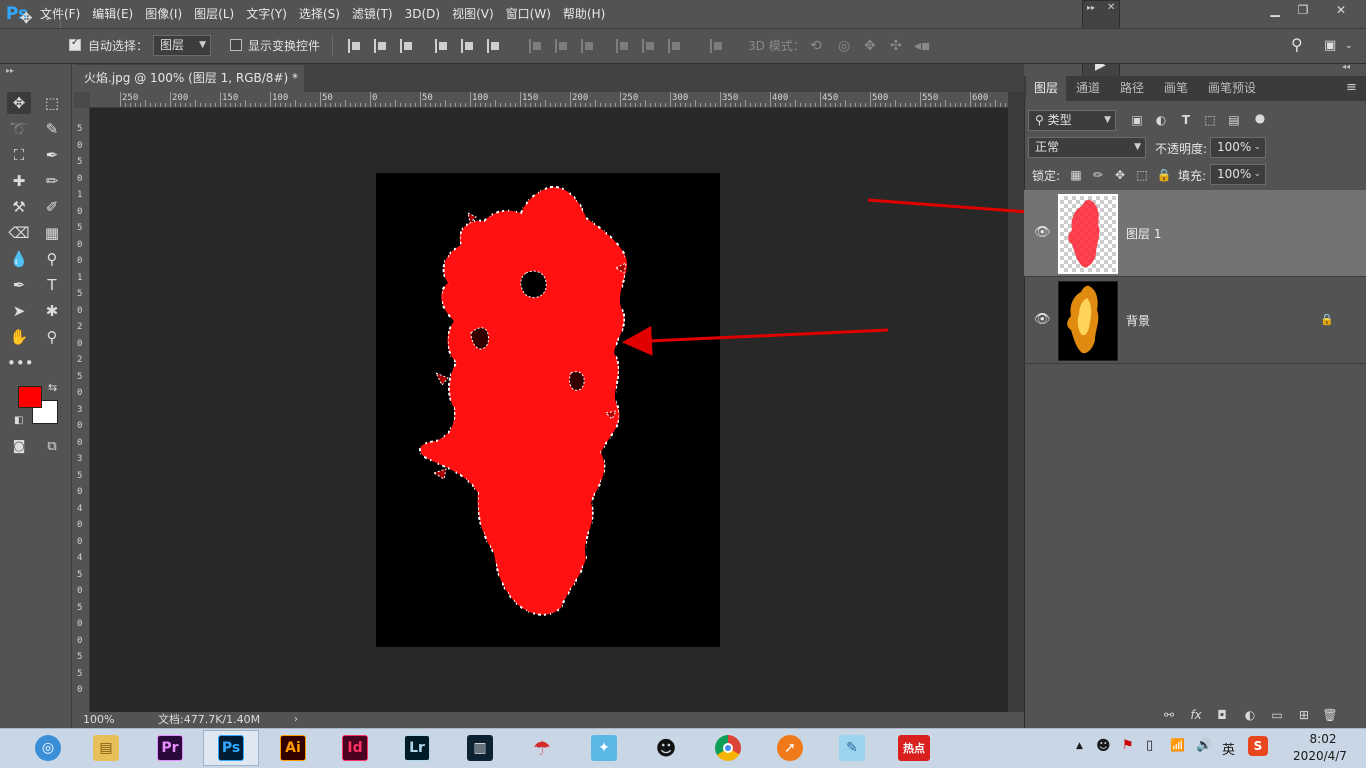 The image size is (1366, 768). Describe the element at coordinates (1142, 175) in the screenshot. I see `lock-artboard-icon: ⬚` at that location.